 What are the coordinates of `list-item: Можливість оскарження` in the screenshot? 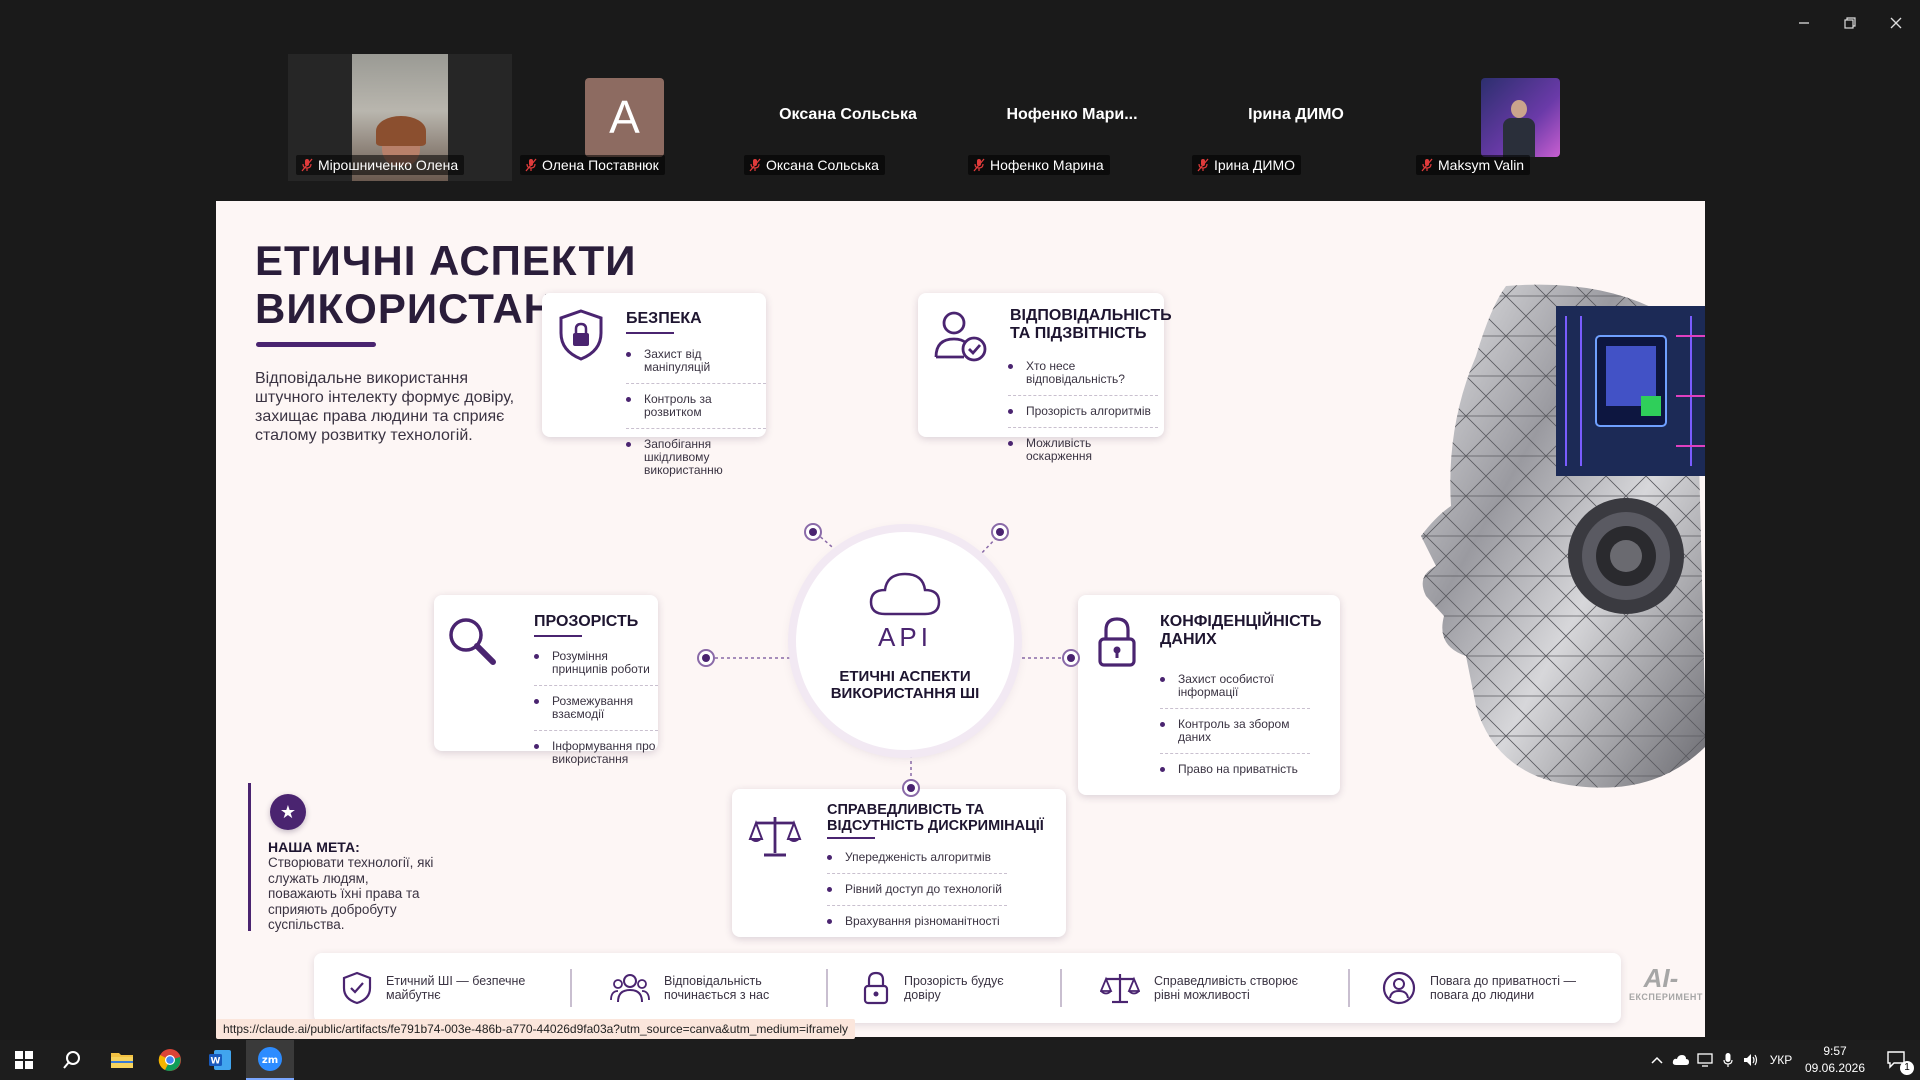 It's located at (1083, 450).